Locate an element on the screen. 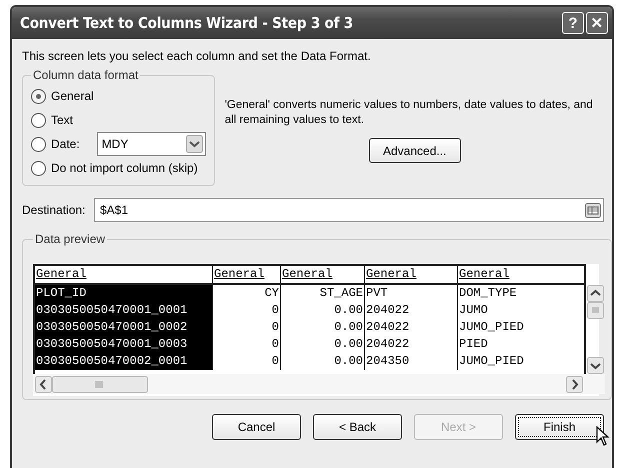 The width and height of the screenshot is (624, 468). preview-cell: 0303050050470001_0003 is located at coordinates (124, 344).